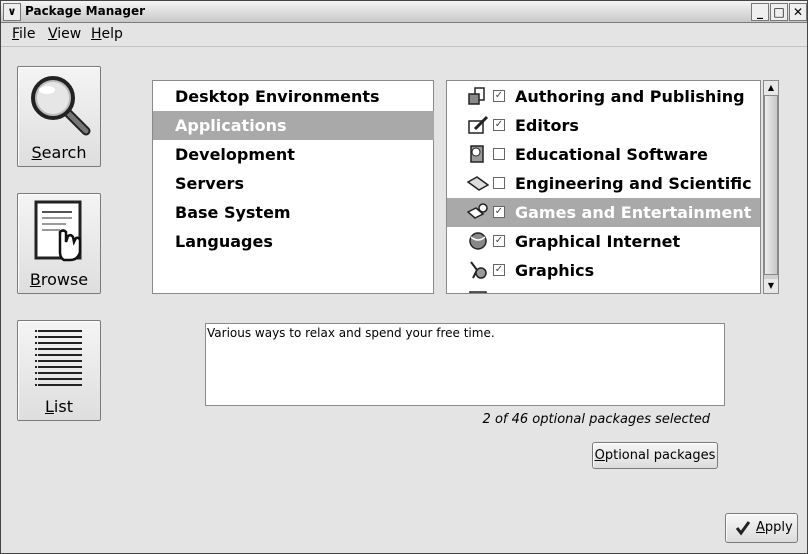 Image resolution: width=808 pixels, height=554 pixels. I want to click on group-checkbox-office: ✓, so click(499, 293).